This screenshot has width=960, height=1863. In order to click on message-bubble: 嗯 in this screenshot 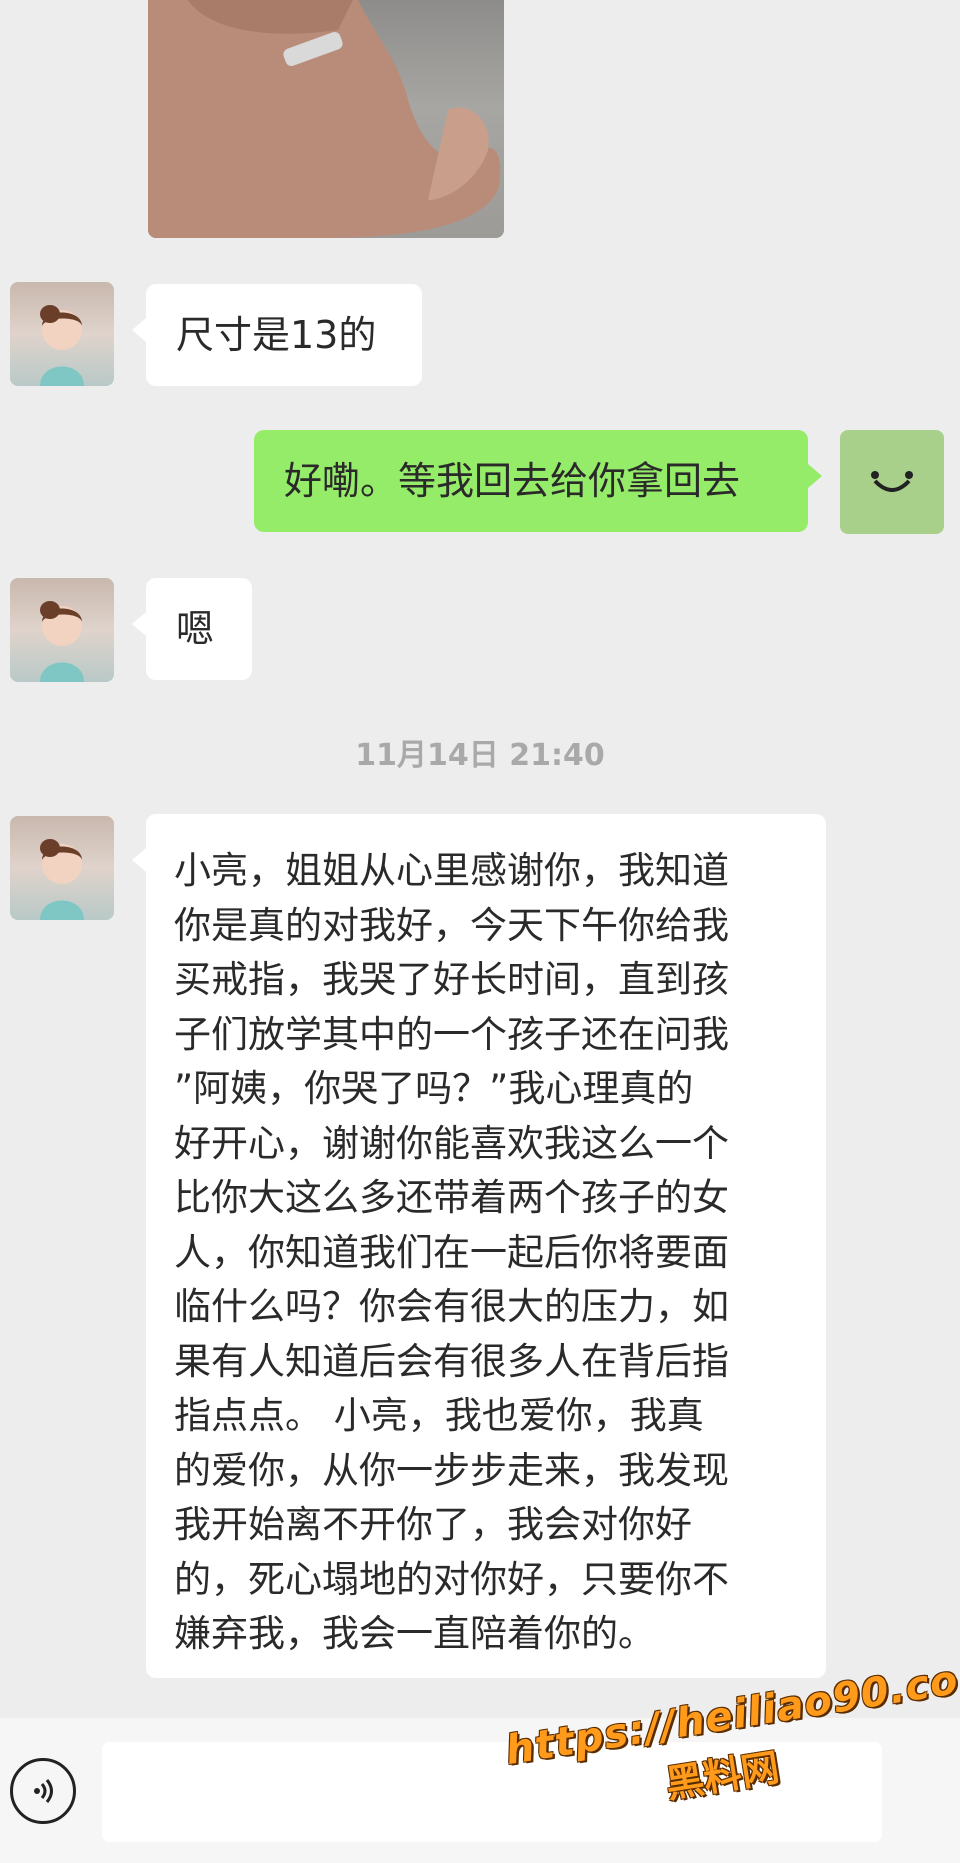, I will do `click(192, 629)`.